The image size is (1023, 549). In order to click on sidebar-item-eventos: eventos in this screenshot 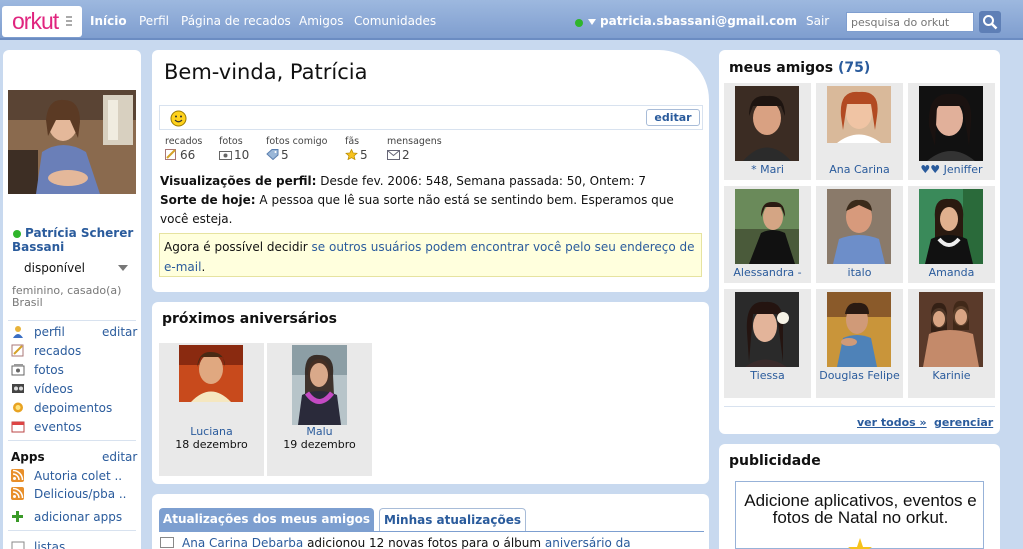, I will do `click(76, 427)`.